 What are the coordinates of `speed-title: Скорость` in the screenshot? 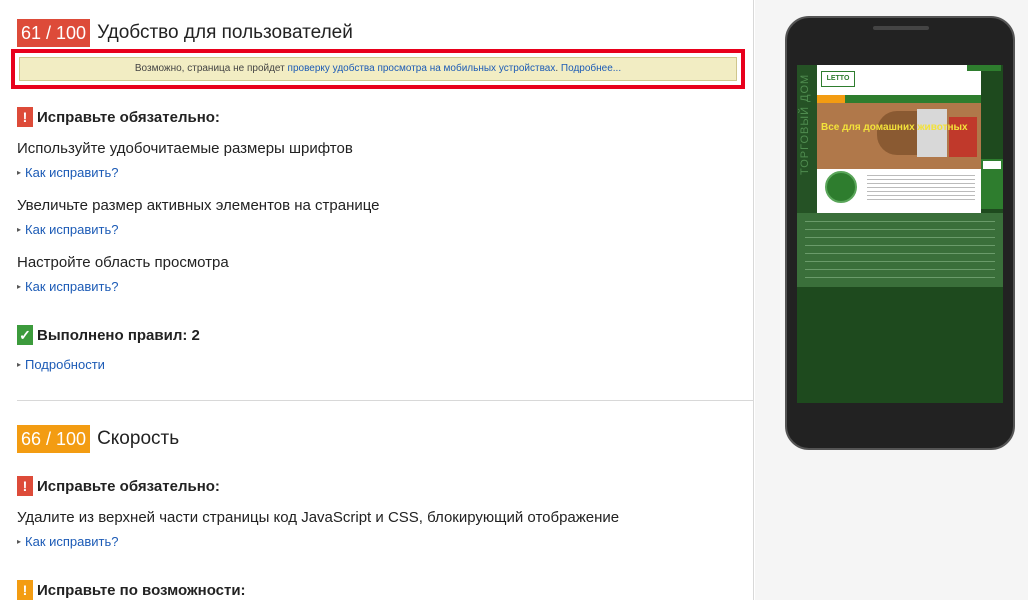 It's located at (138, 438).